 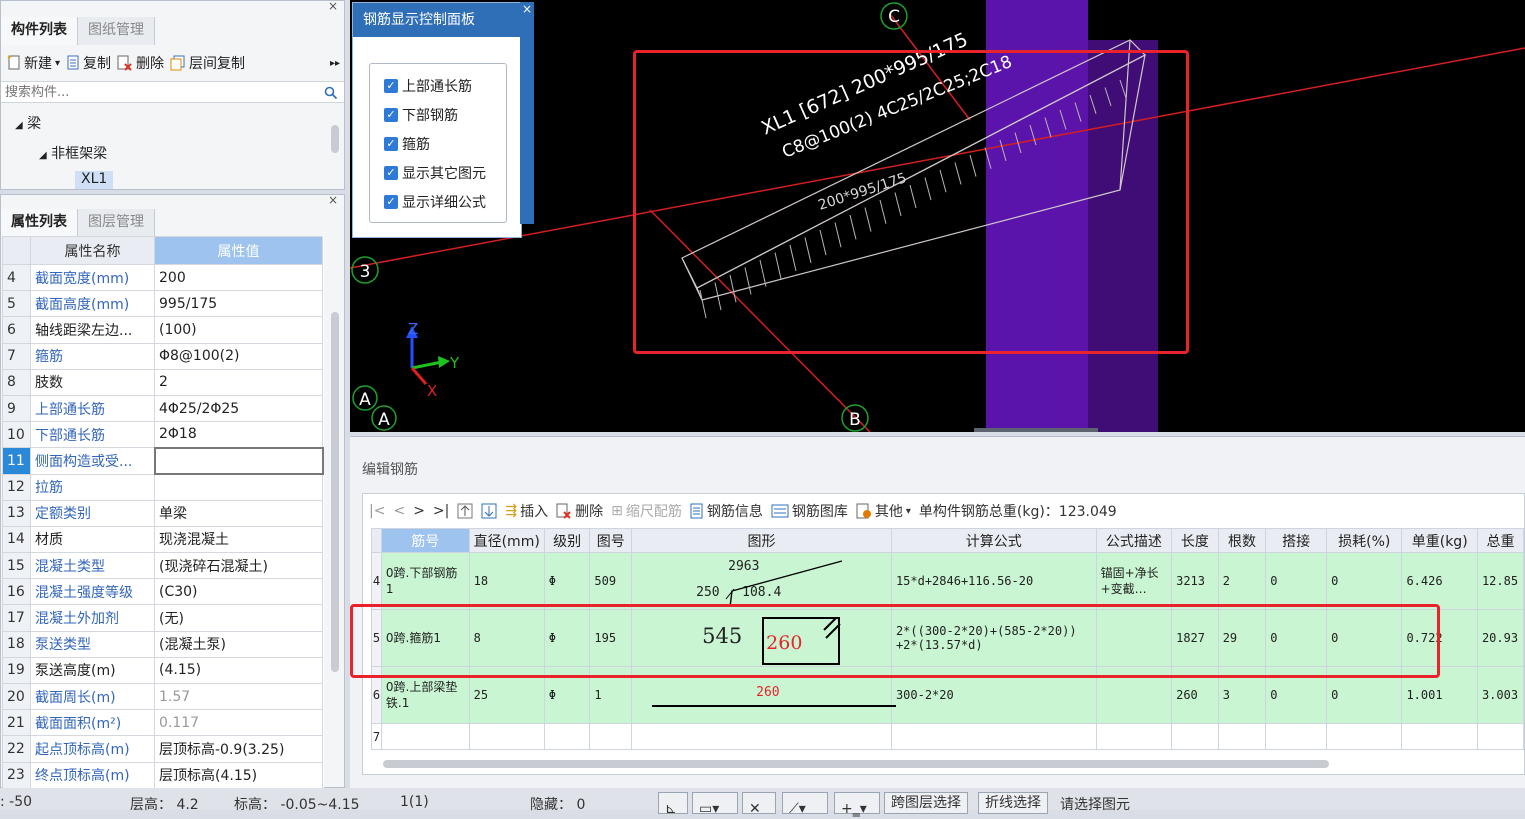 I want to click on rebar-header-cell: 单重(kg), so click(x=1439, y=540).